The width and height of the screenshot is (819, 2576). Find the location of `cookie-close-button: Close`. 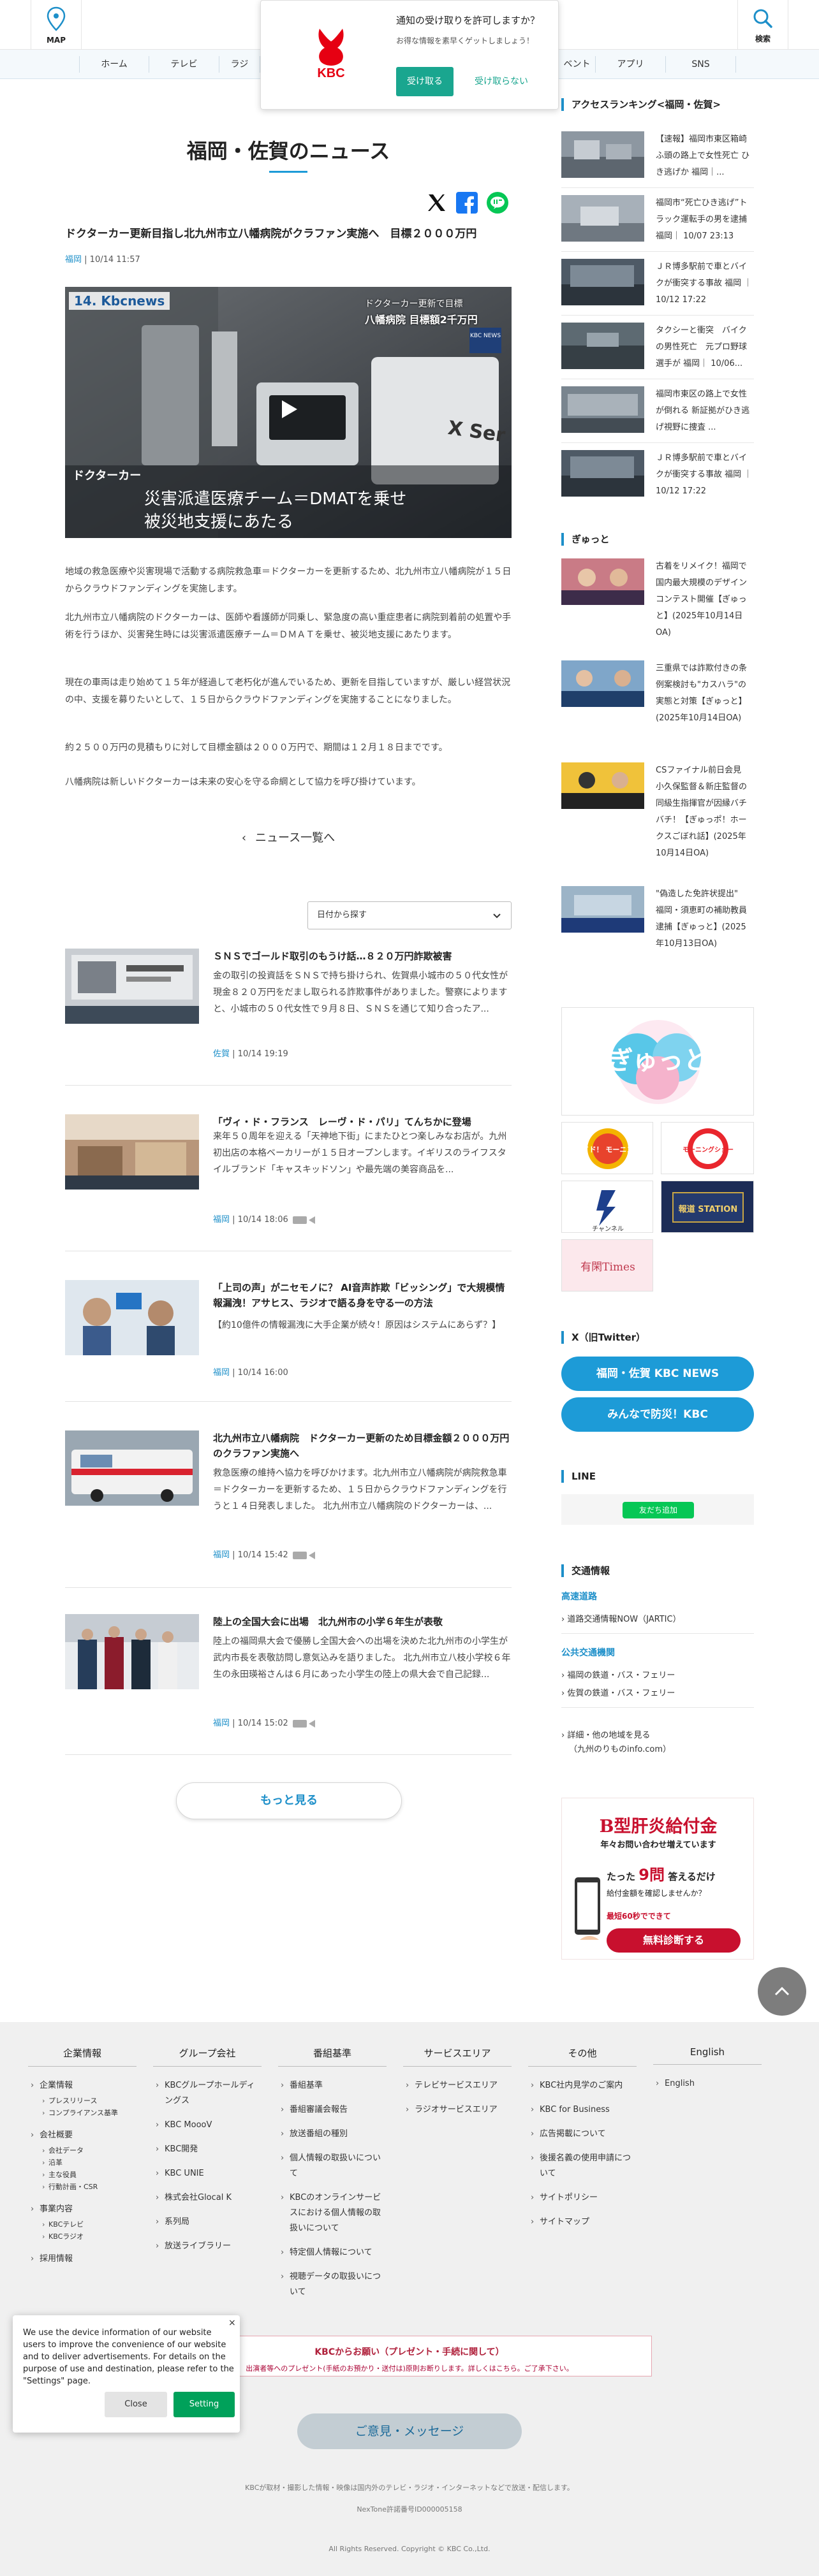

cookie-close-button: Close is located at coordinates (136, 2404).